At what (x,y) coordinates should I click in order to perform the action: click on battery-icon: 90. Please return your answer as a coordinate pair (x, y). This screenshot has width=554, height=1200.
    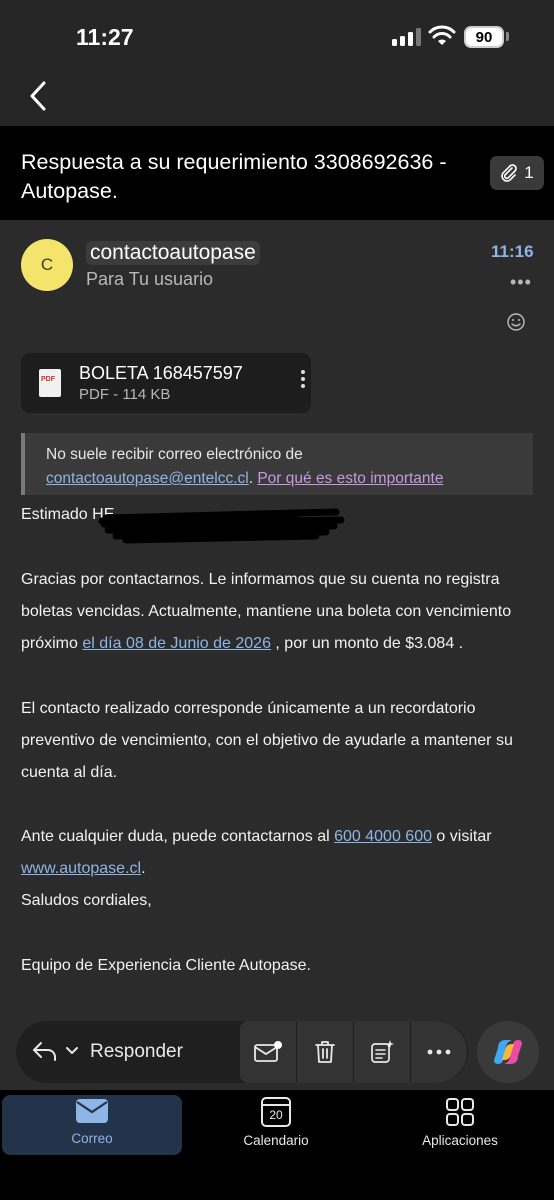
    Looking at the image, I should click on (484, 37).